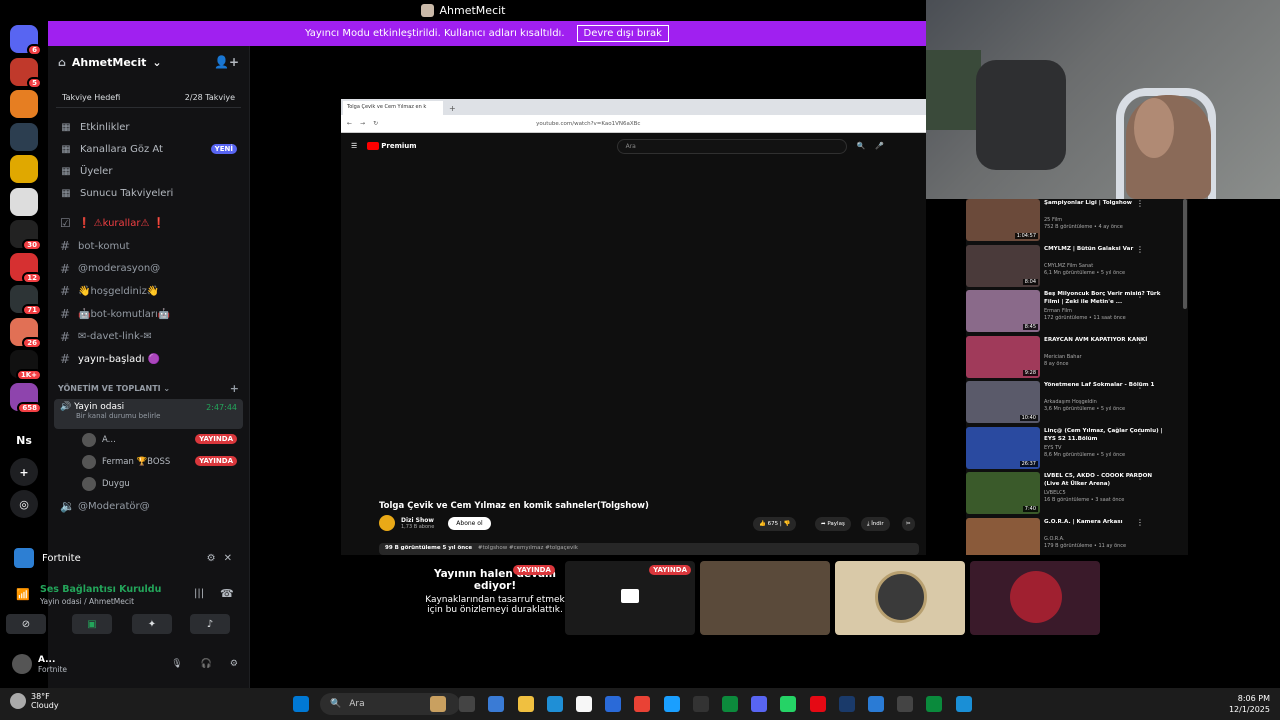 The height and width of the screenshot is (720, 1280). Describe the element at coordinates (387, 523) in the screenshot. I see `channel-avatar` at that location.